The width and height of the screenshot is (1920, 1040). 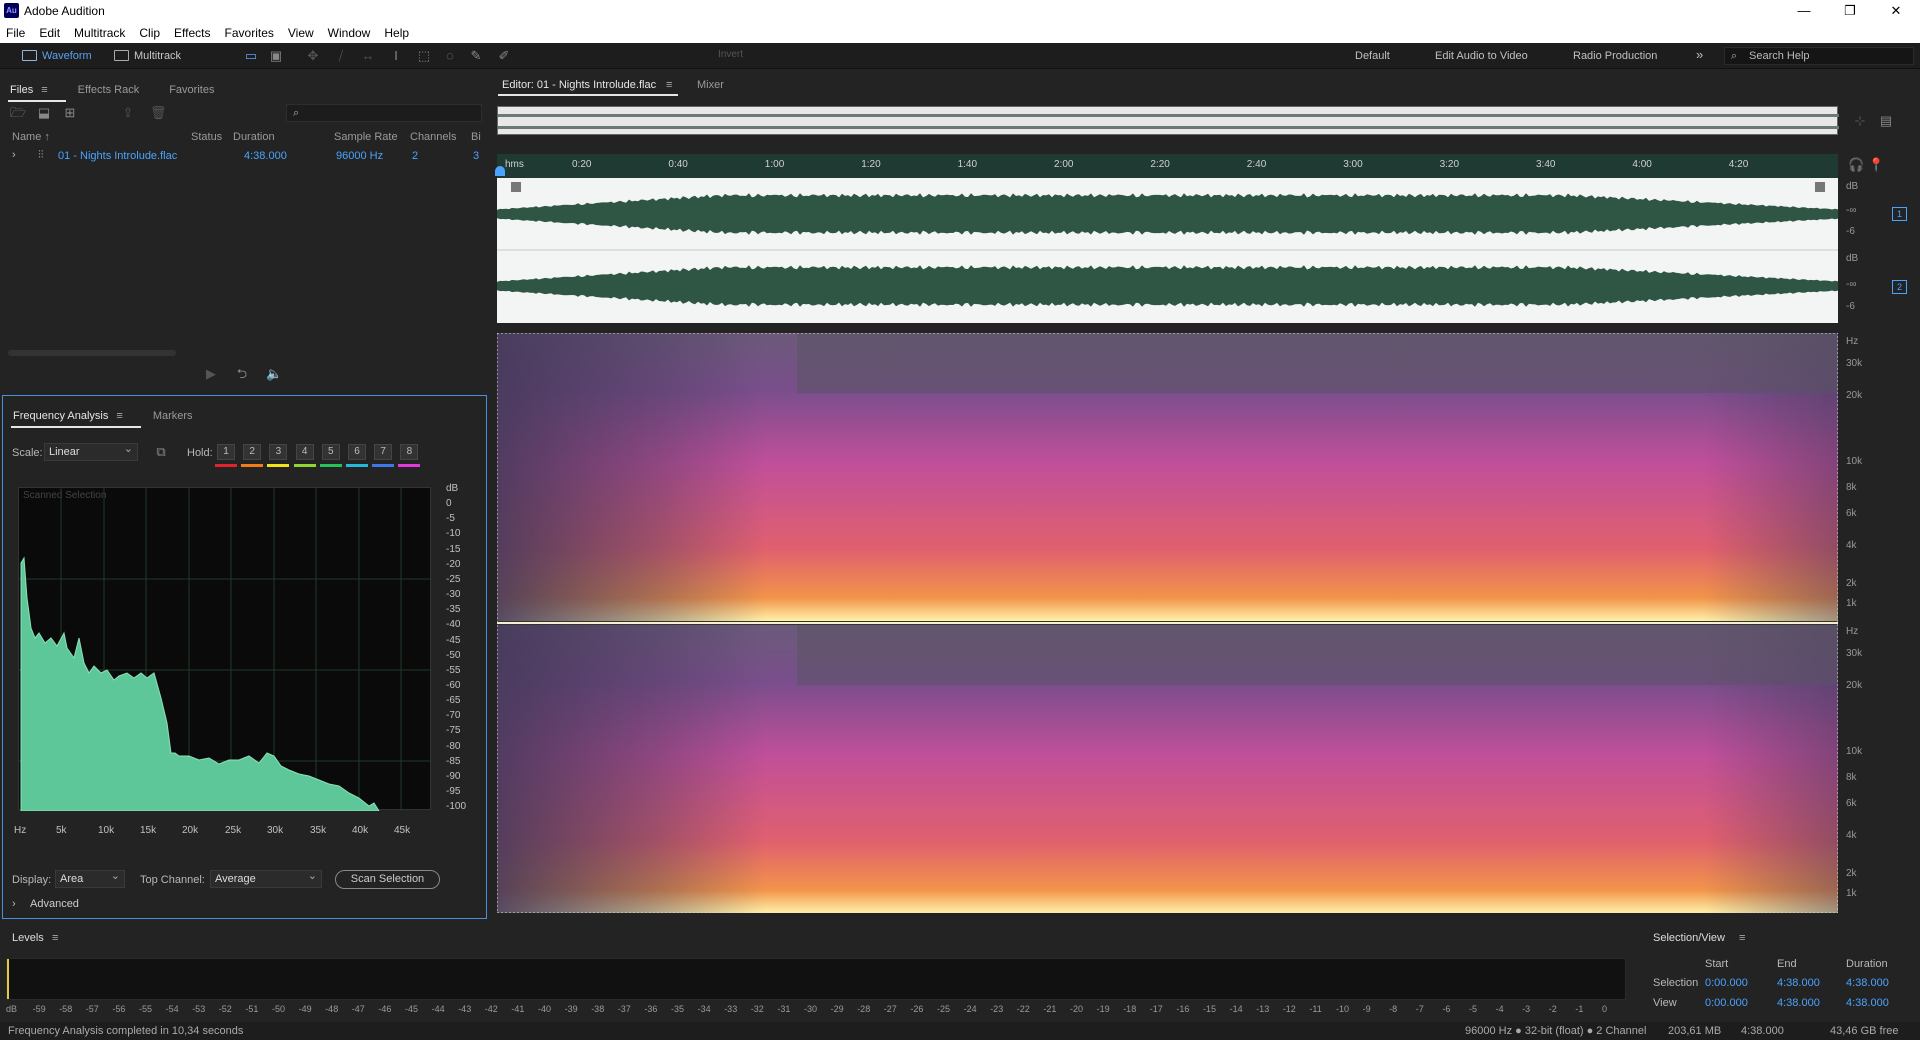 What do you see at coordinates (251, 56) in the screenshot?
I see `waveform-display-icon: ▭` at bounding box center [251, 56].